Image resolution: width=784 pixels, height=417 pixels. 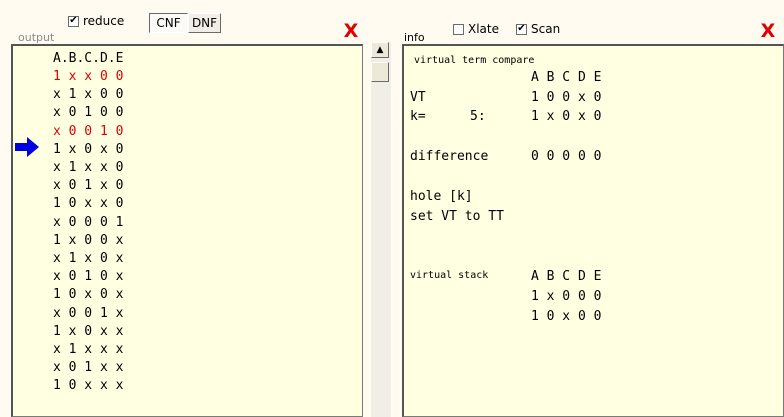 What do you see at coordinates (457, 216) in the screenshot?
I see `set-vt-line: set VT to TT` at bounding box center [457, 216].